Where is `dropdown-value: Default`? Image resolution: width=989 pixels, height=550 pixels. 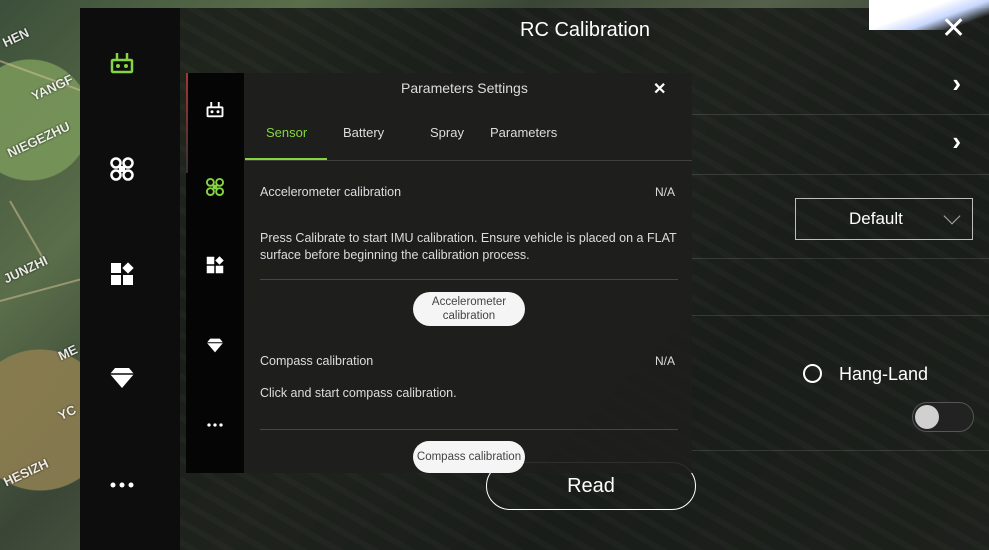 dropdown-value: Default is located at coordinates (876, 218).